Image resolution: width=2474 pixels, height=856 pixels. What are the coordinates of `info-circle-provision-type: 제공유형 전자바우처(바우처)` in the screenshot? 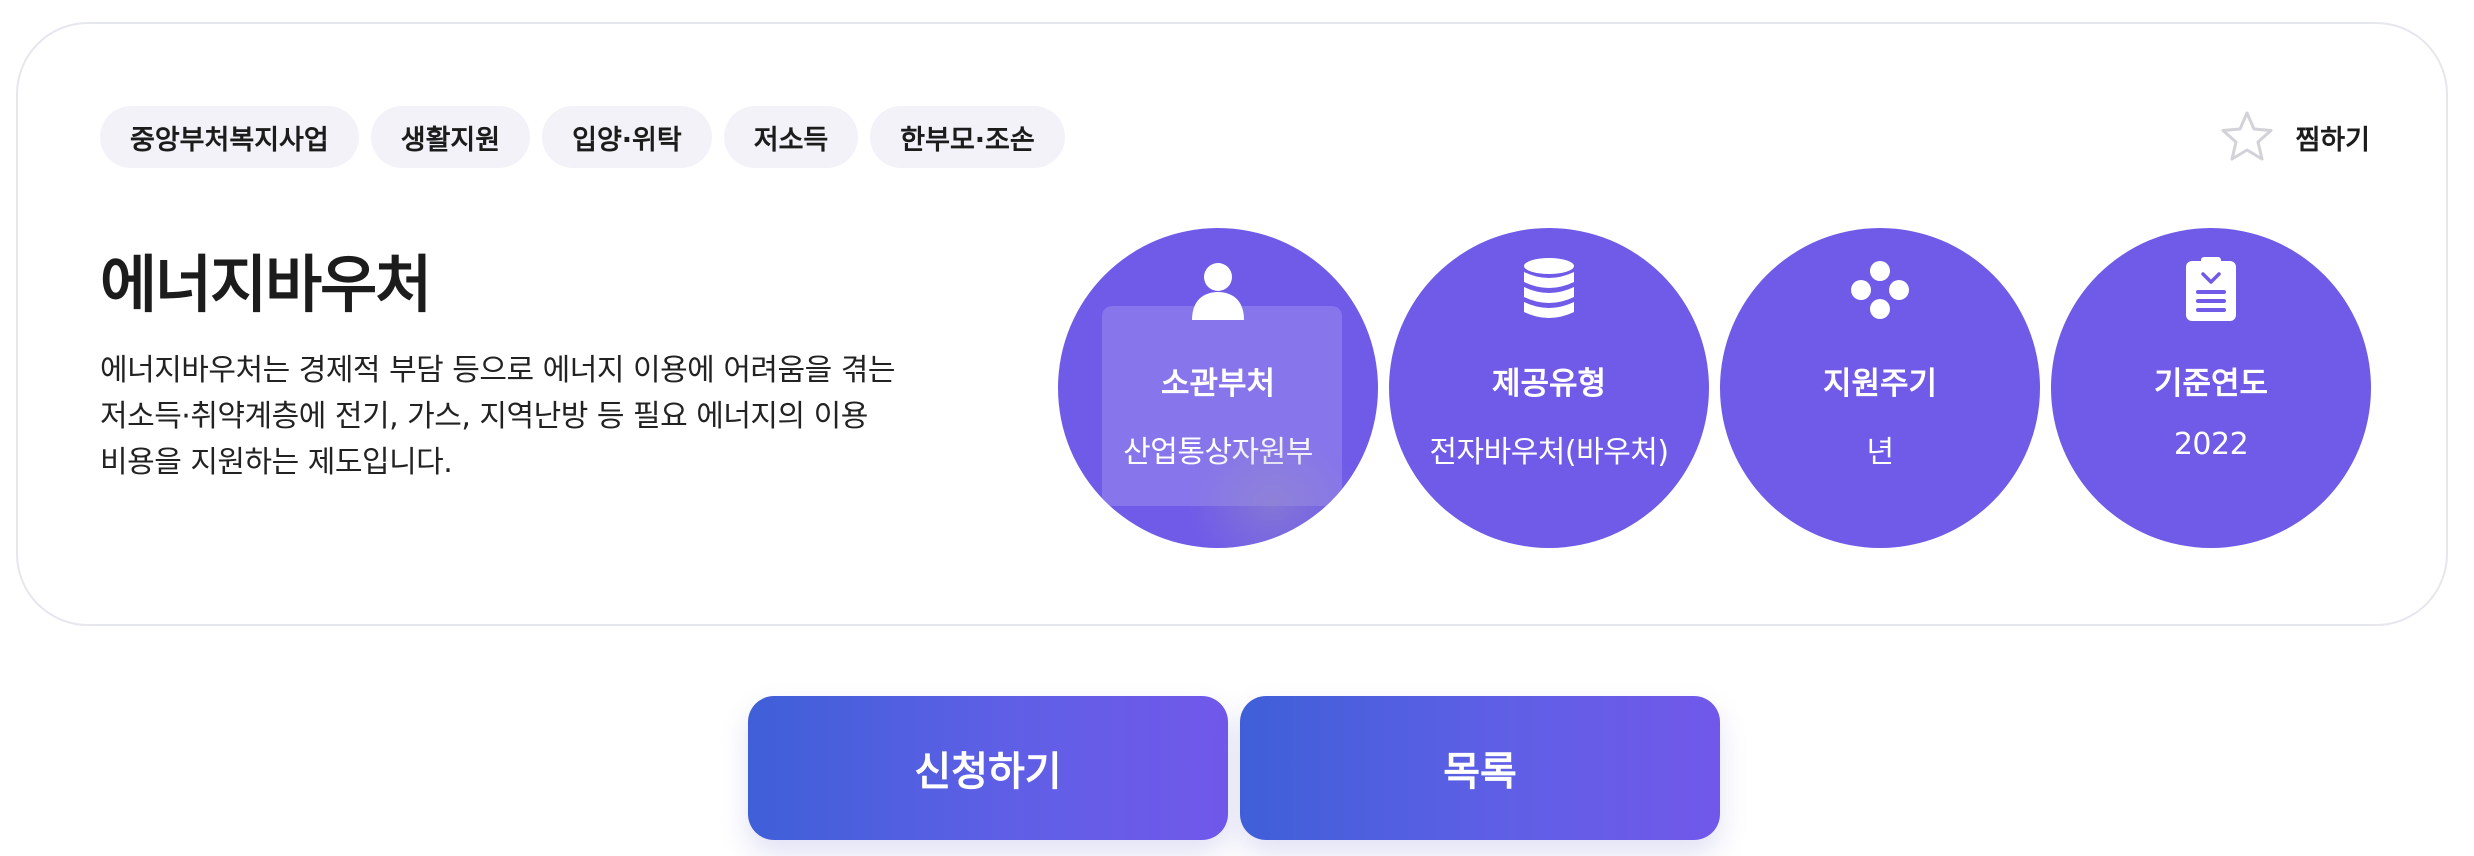 It's located at (1549, 388).